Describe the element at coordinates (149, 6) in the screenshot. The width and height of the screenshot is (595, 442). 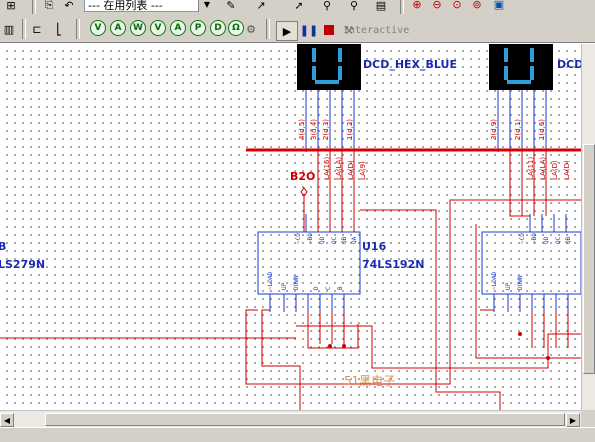
I see `in-use-list-combo: --- 在用列表 ---` at that location.